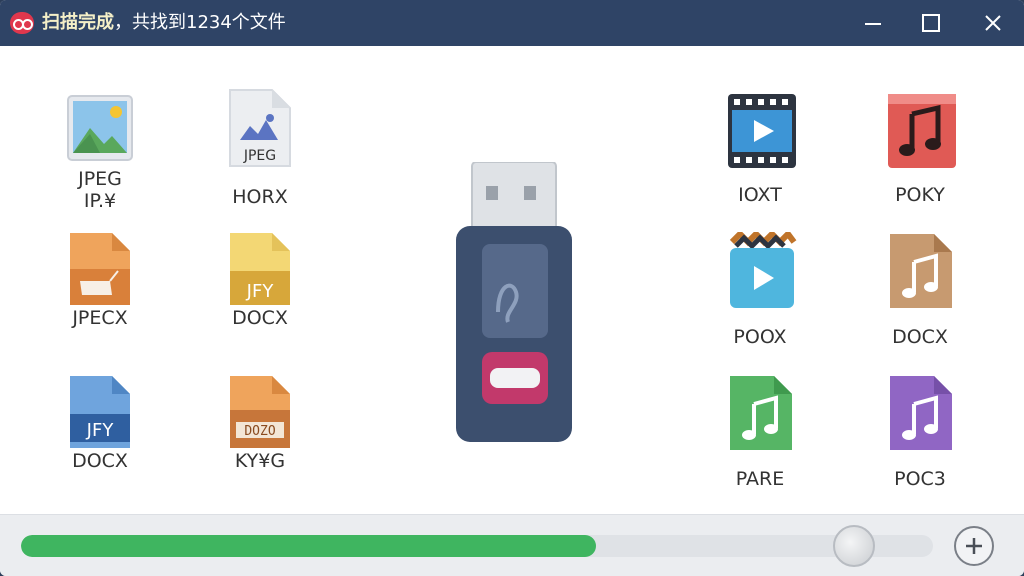  Describe the element at coordinates (100, 269) in the screenshot. I see `orange-document-icon` at that location.